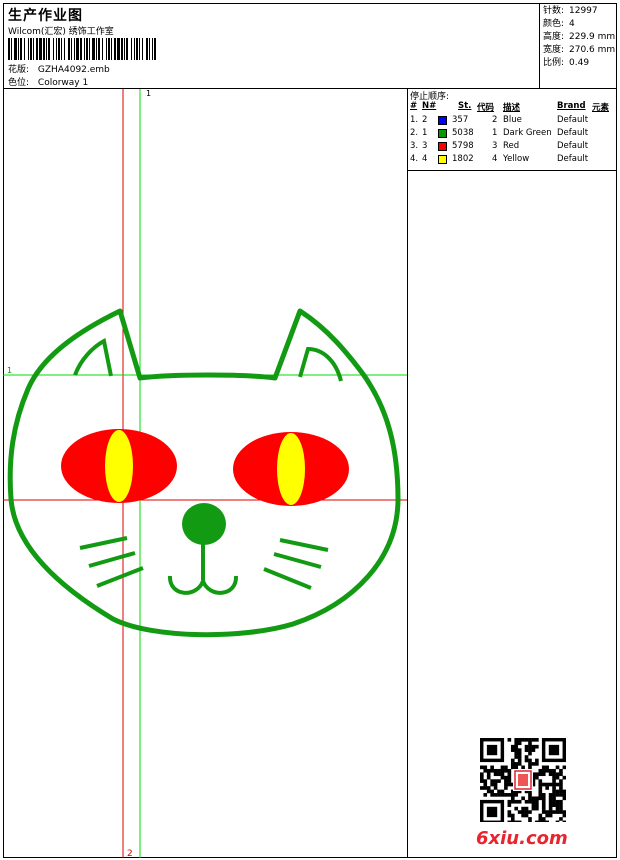  I want to click on row-code: 1, so click(495, 133).